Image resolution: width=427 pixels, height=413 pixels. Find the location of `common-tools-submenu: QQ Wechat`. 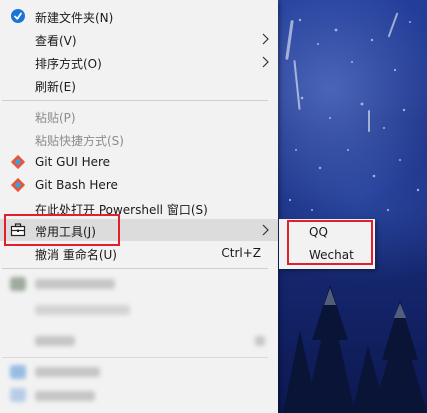

common-tools-submenu: QQ Wechat is located at coordinates (327, 244).